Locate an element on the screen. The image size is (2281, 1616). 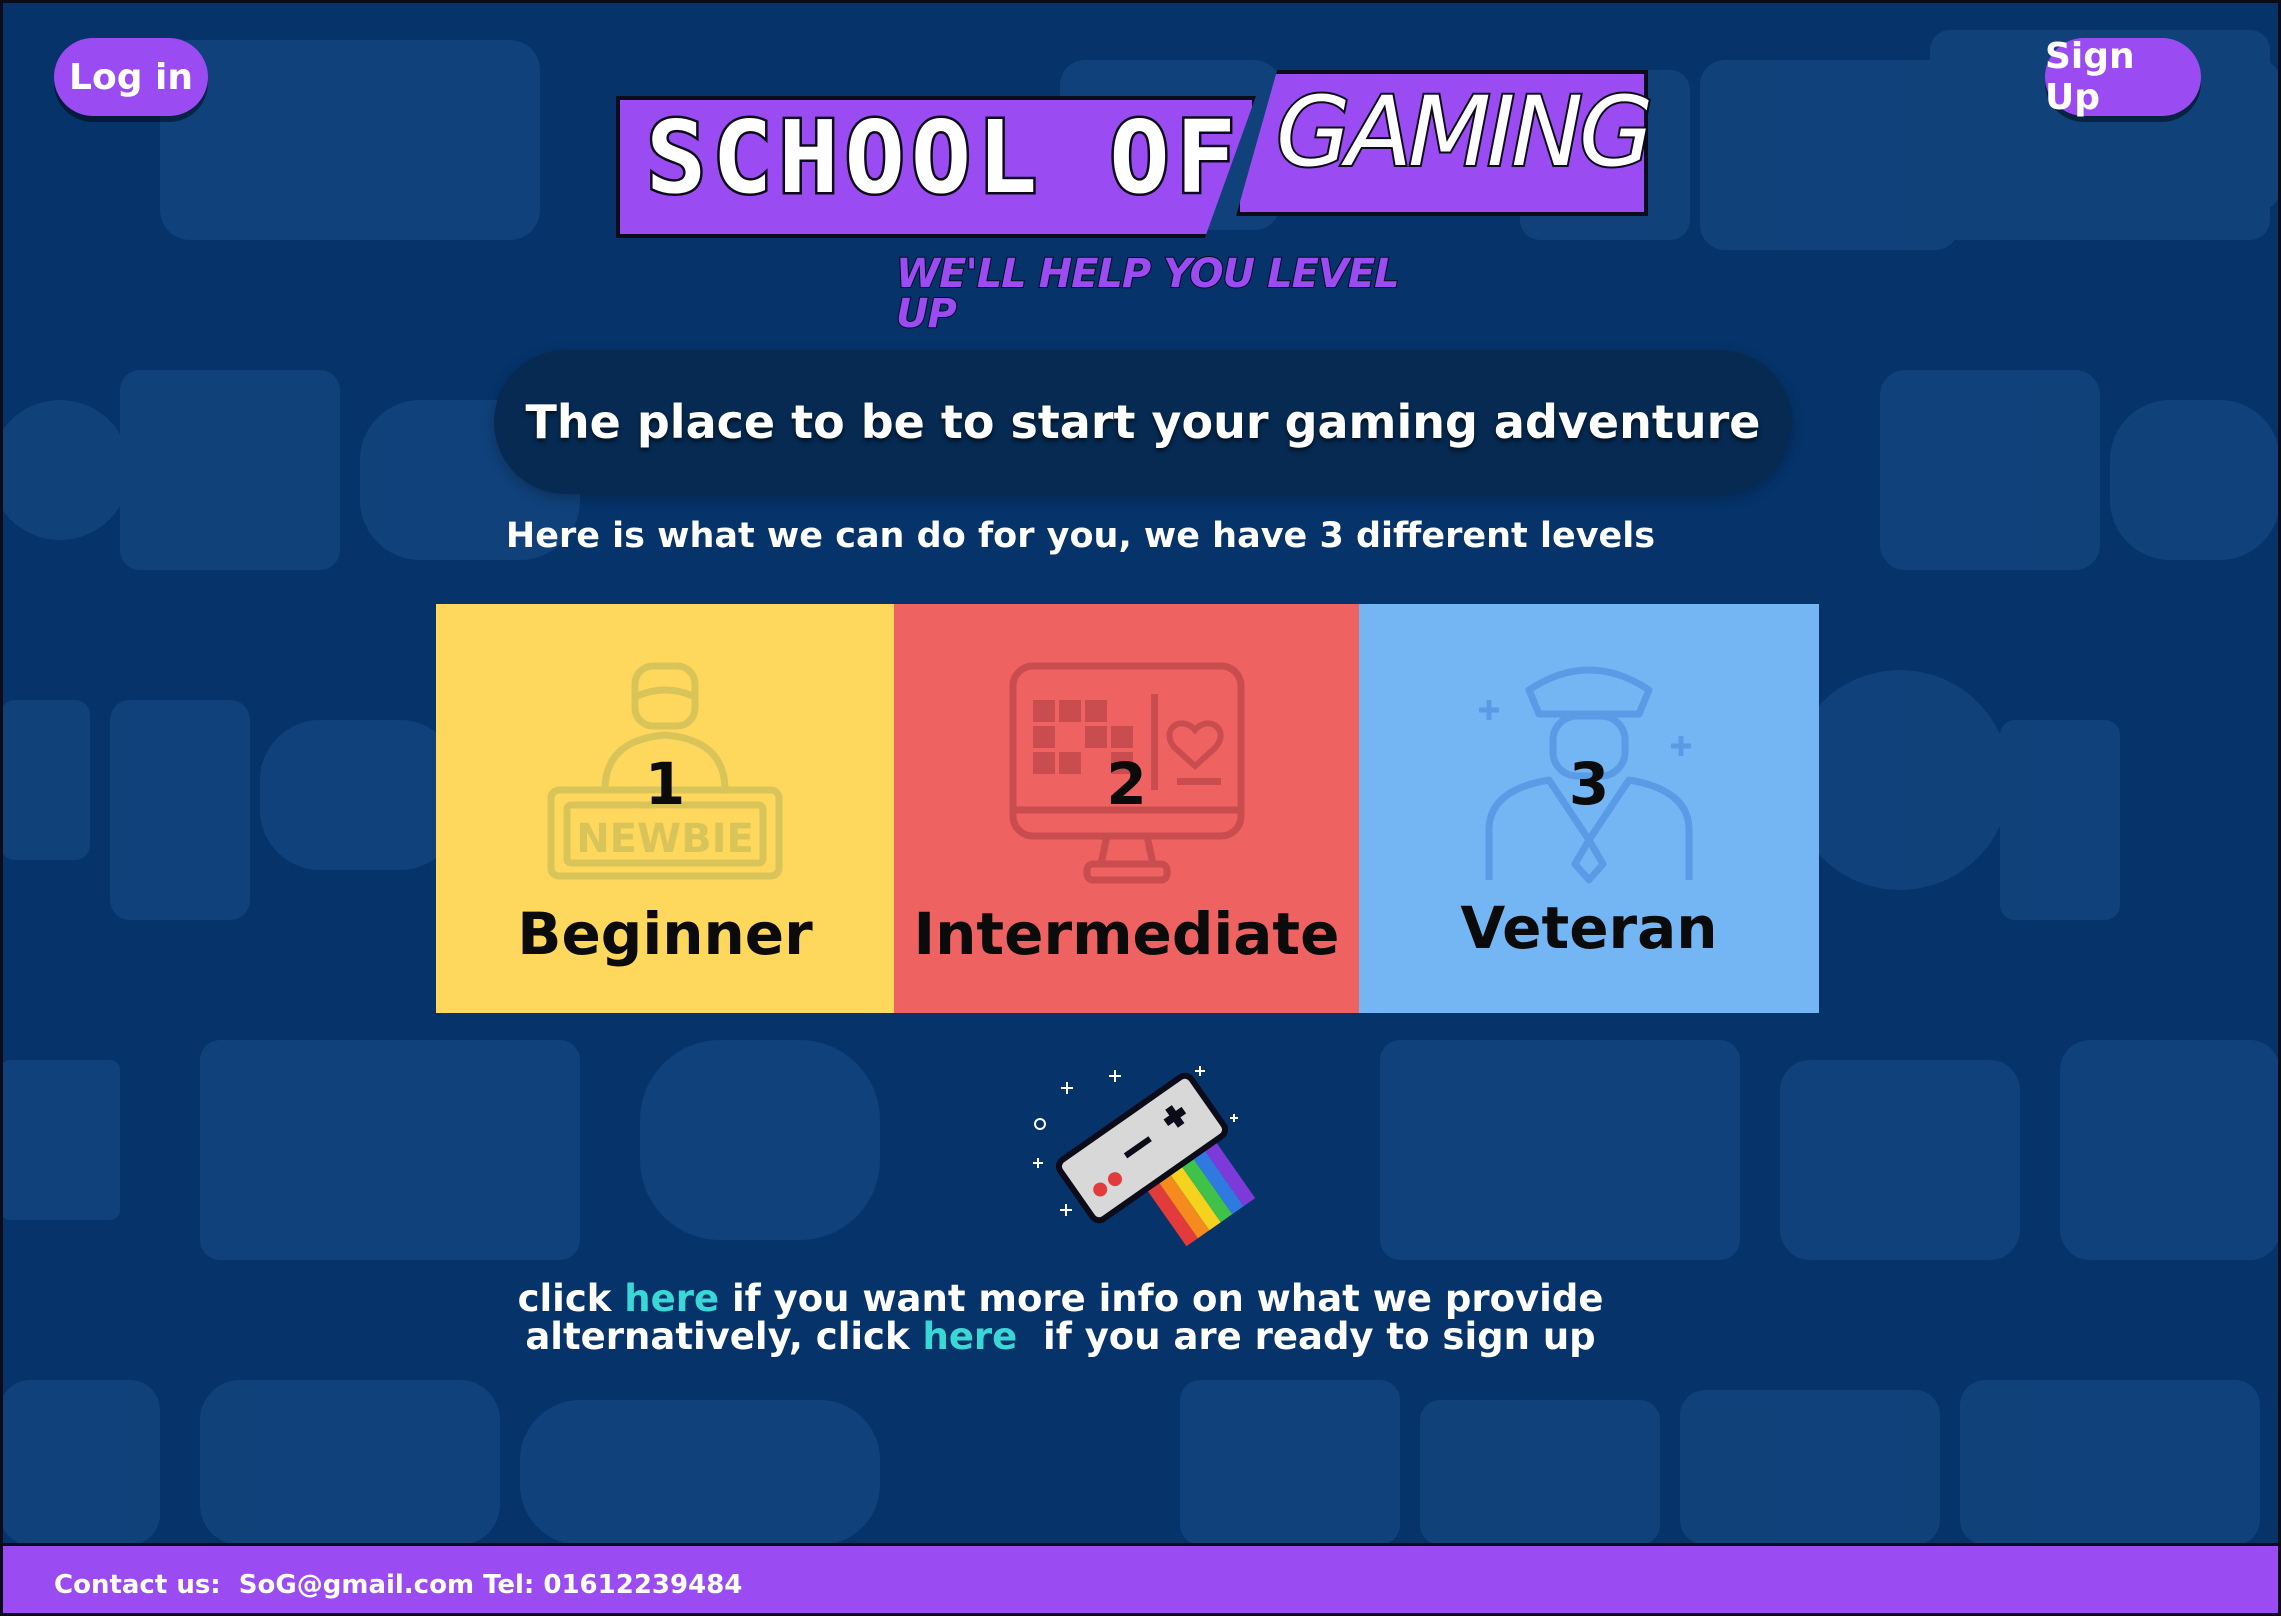
level-number: 2 is located at coordinates (1126, 784).